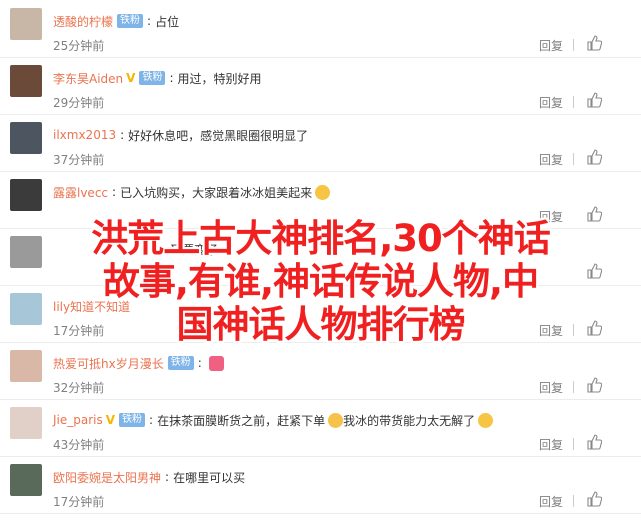 The width and height of the screenshot is (641, 529). I want to click on comment-item: 透酸的柠檬 铁粉 : 占位 25分钟前 回复, so click(320, 29).